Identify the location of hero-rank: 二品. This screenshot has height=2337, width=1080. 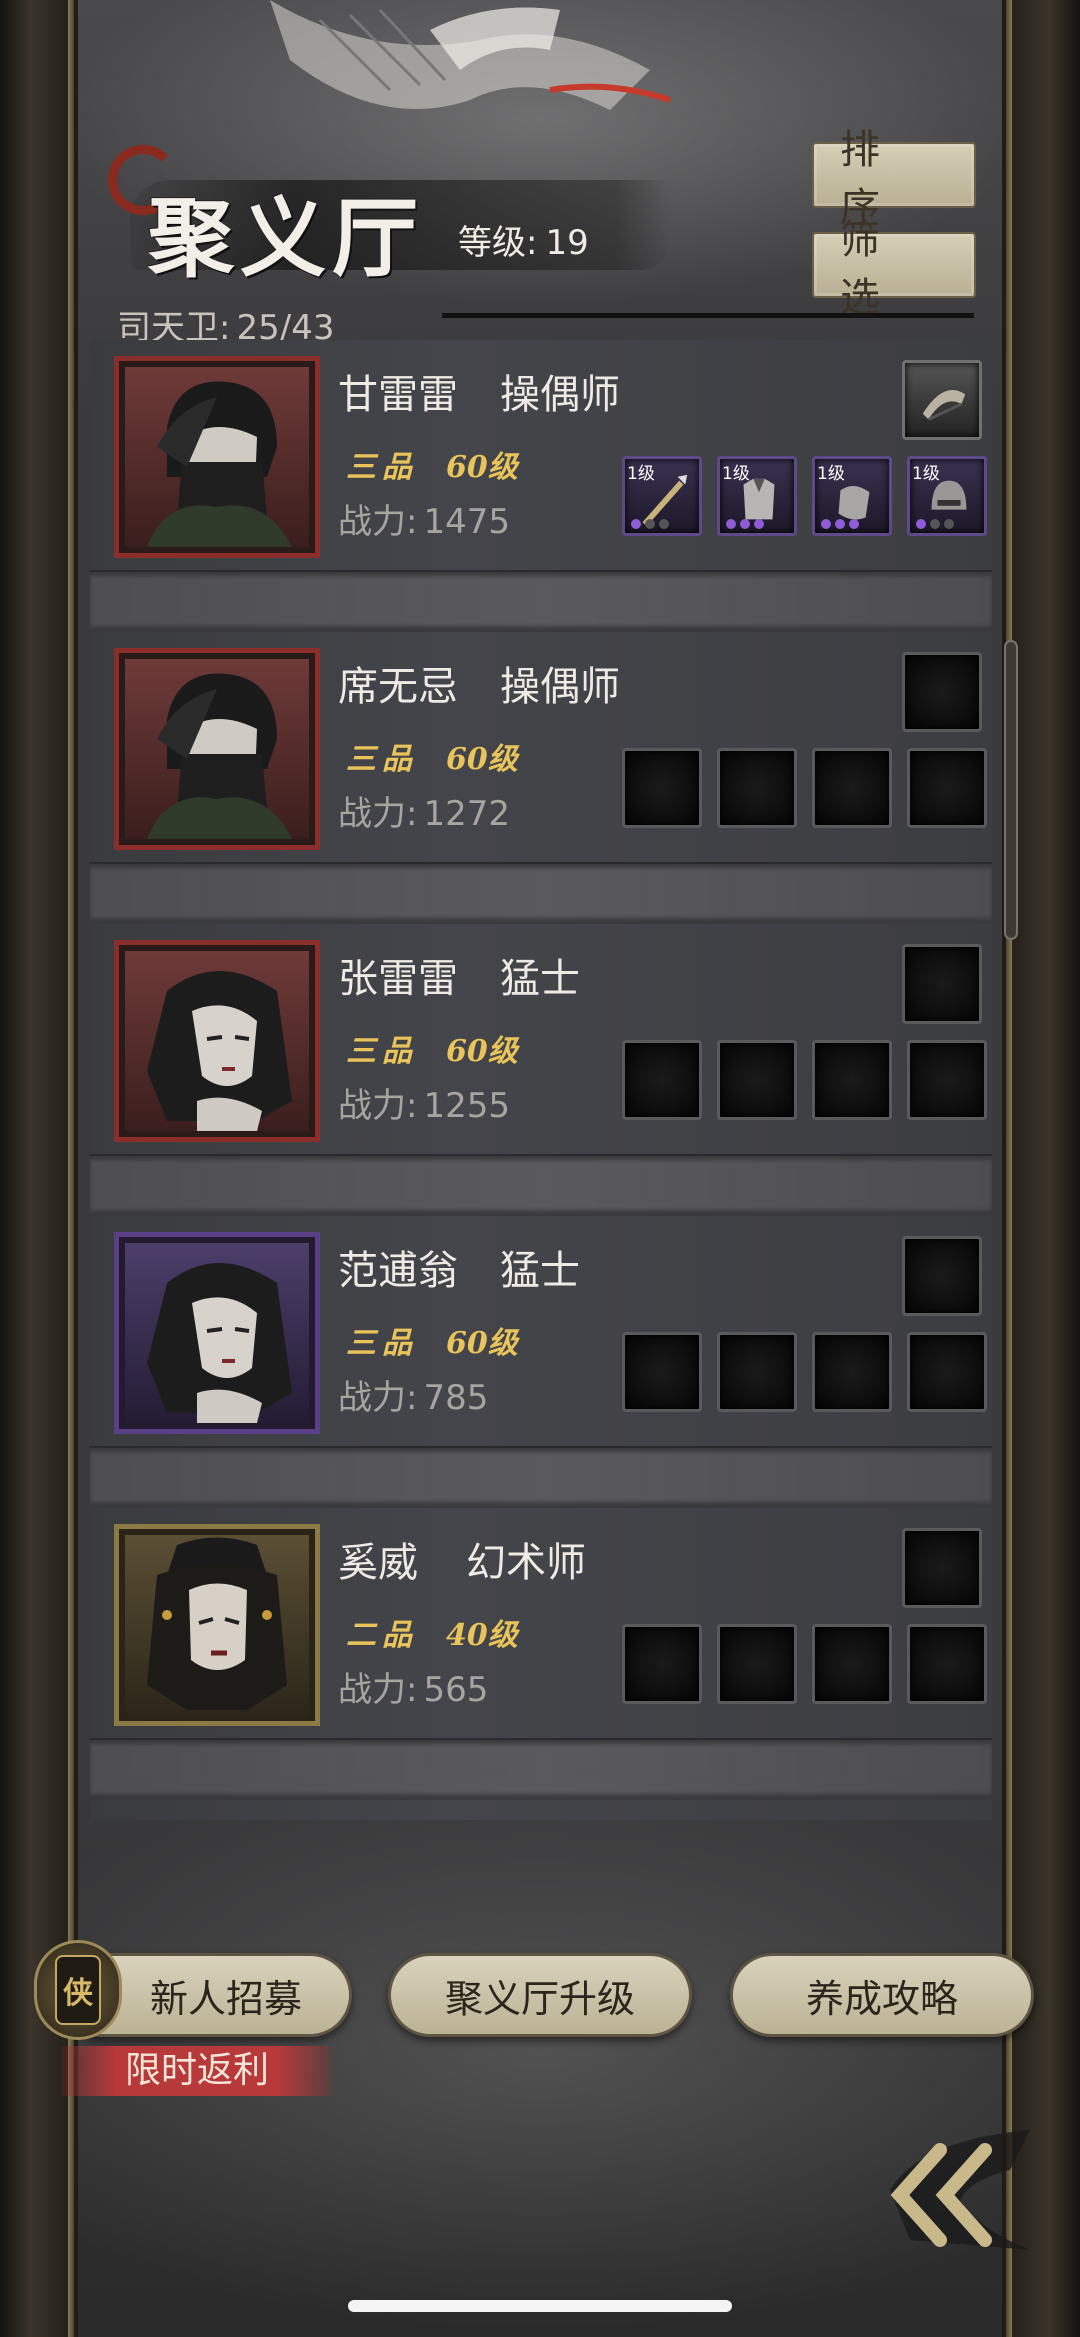
(382, 1635).